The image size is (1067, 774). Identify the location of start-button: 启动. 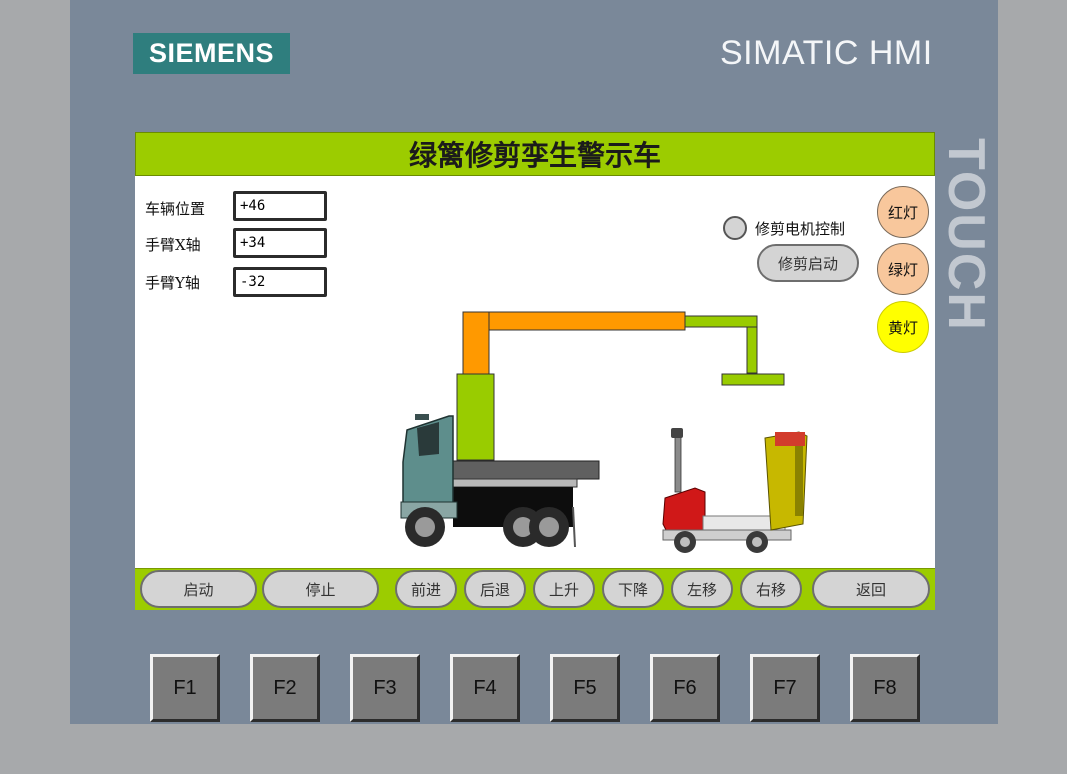
(198, 589).